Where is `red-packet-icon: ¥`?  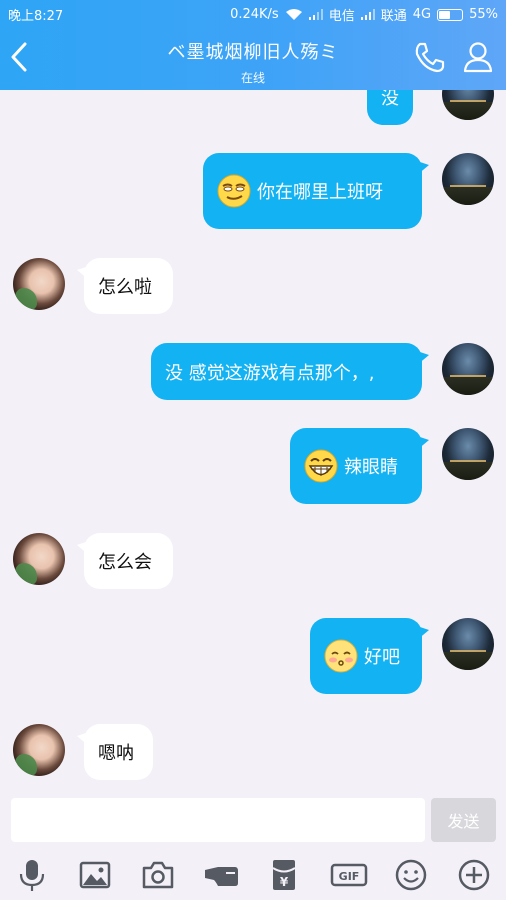 red-packet-icon: ¥ is located at coordinates (284, 875).